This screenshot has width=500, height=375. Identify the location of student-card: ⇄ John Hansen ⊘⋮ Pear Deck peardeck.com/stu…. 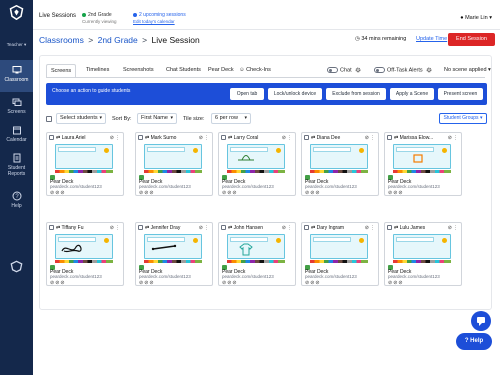
(257, 254).